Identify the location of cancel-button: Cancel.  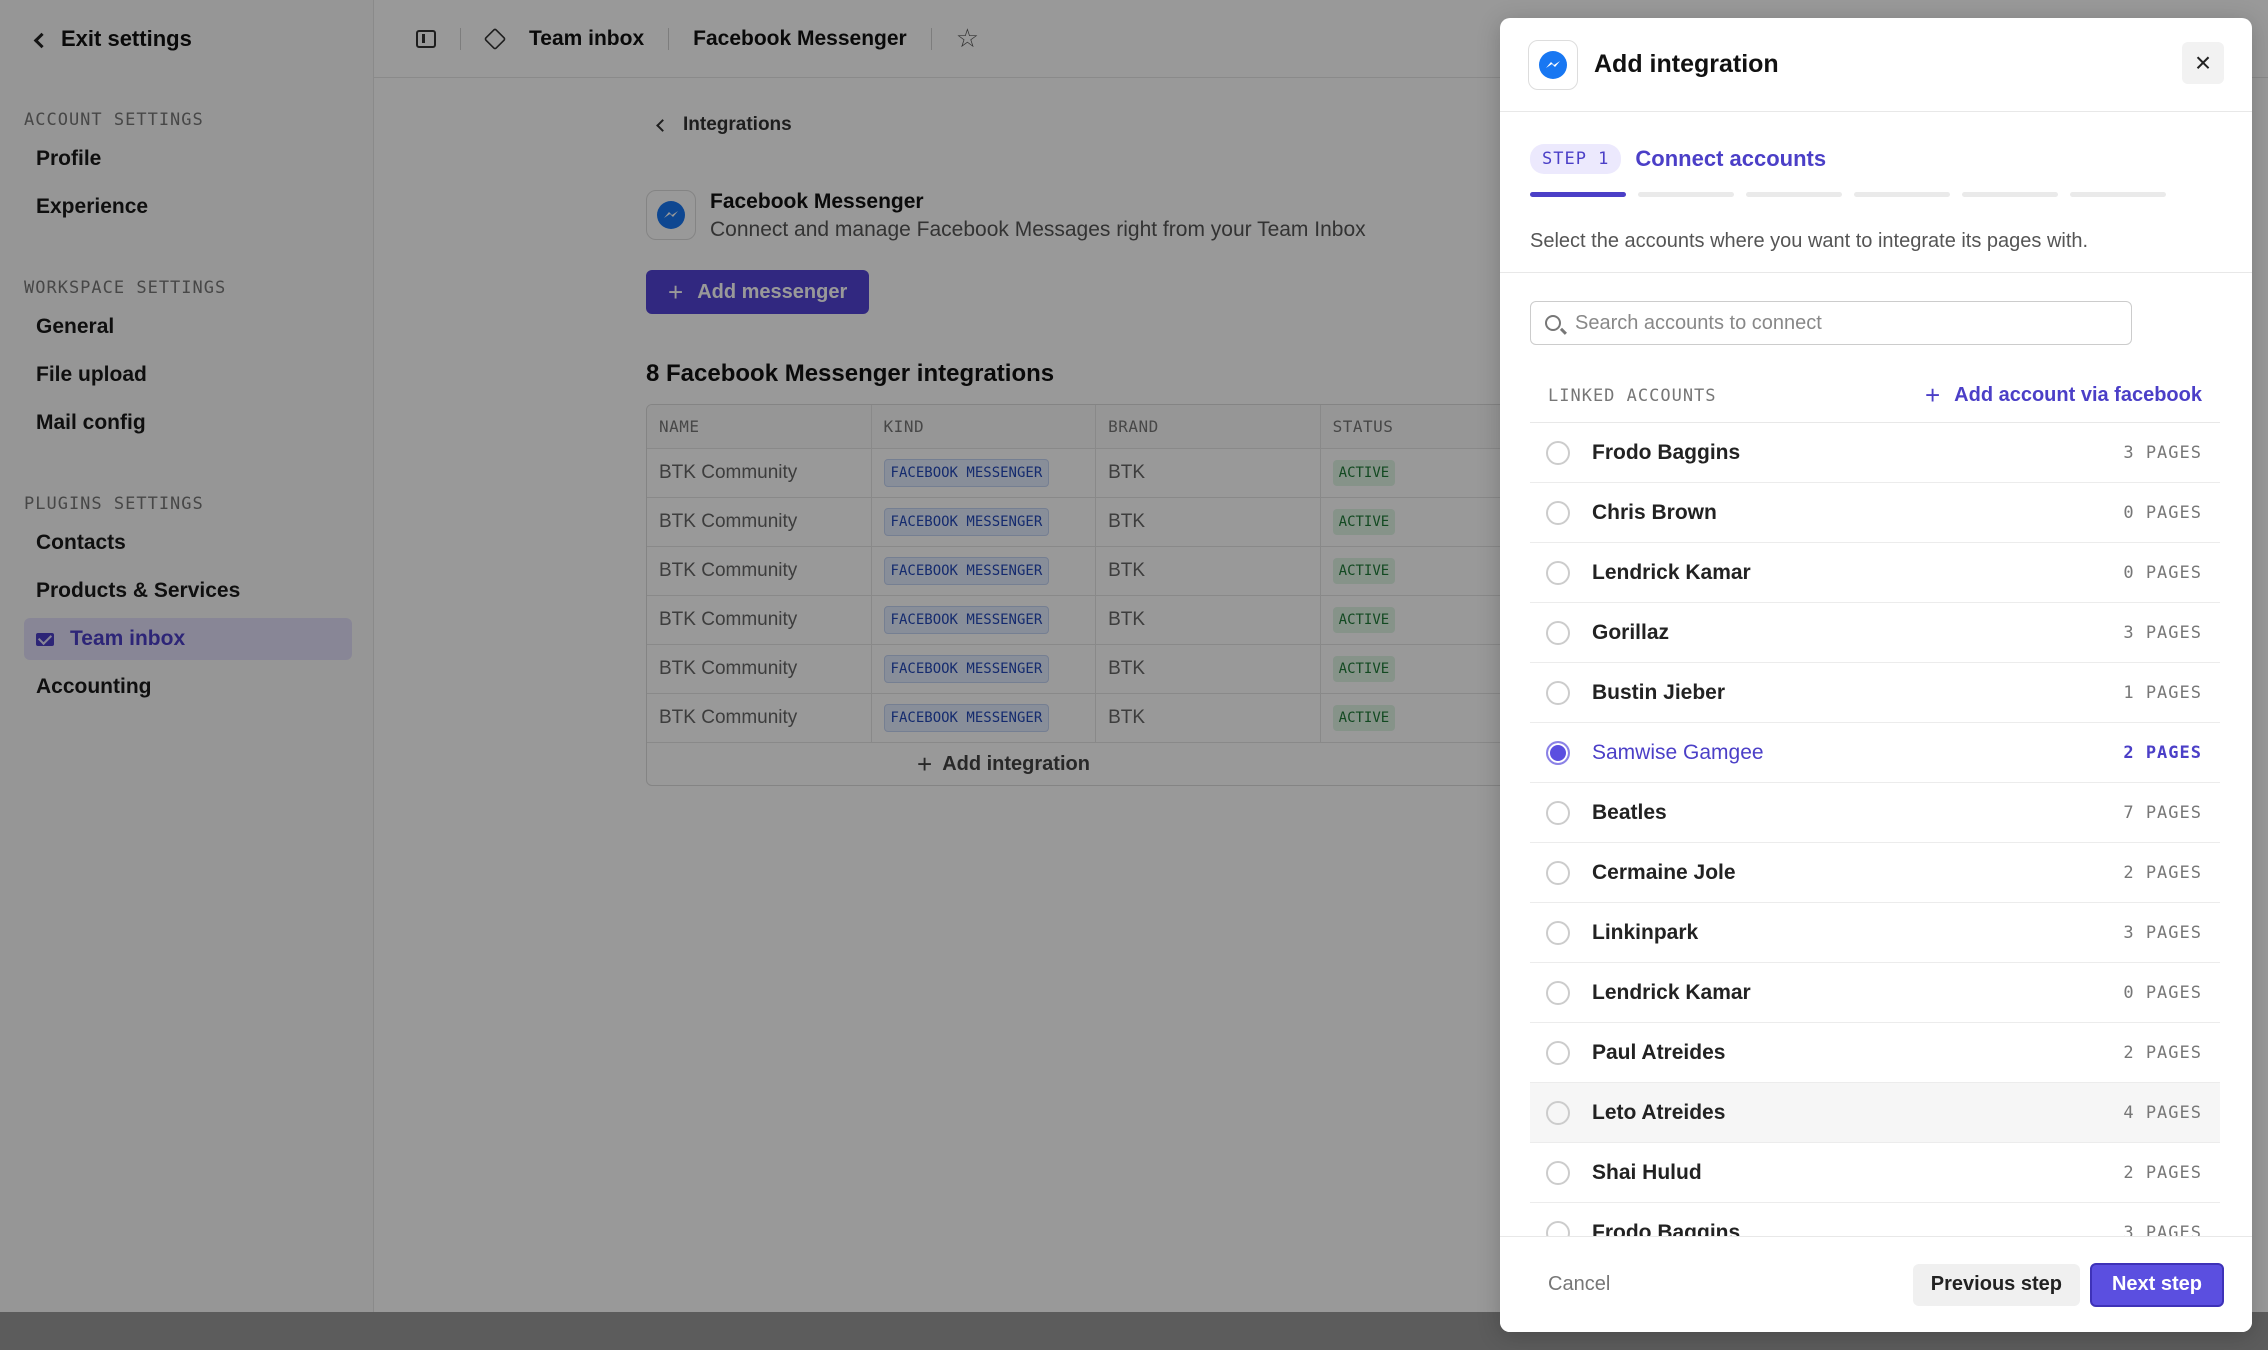
(1730, 1284).